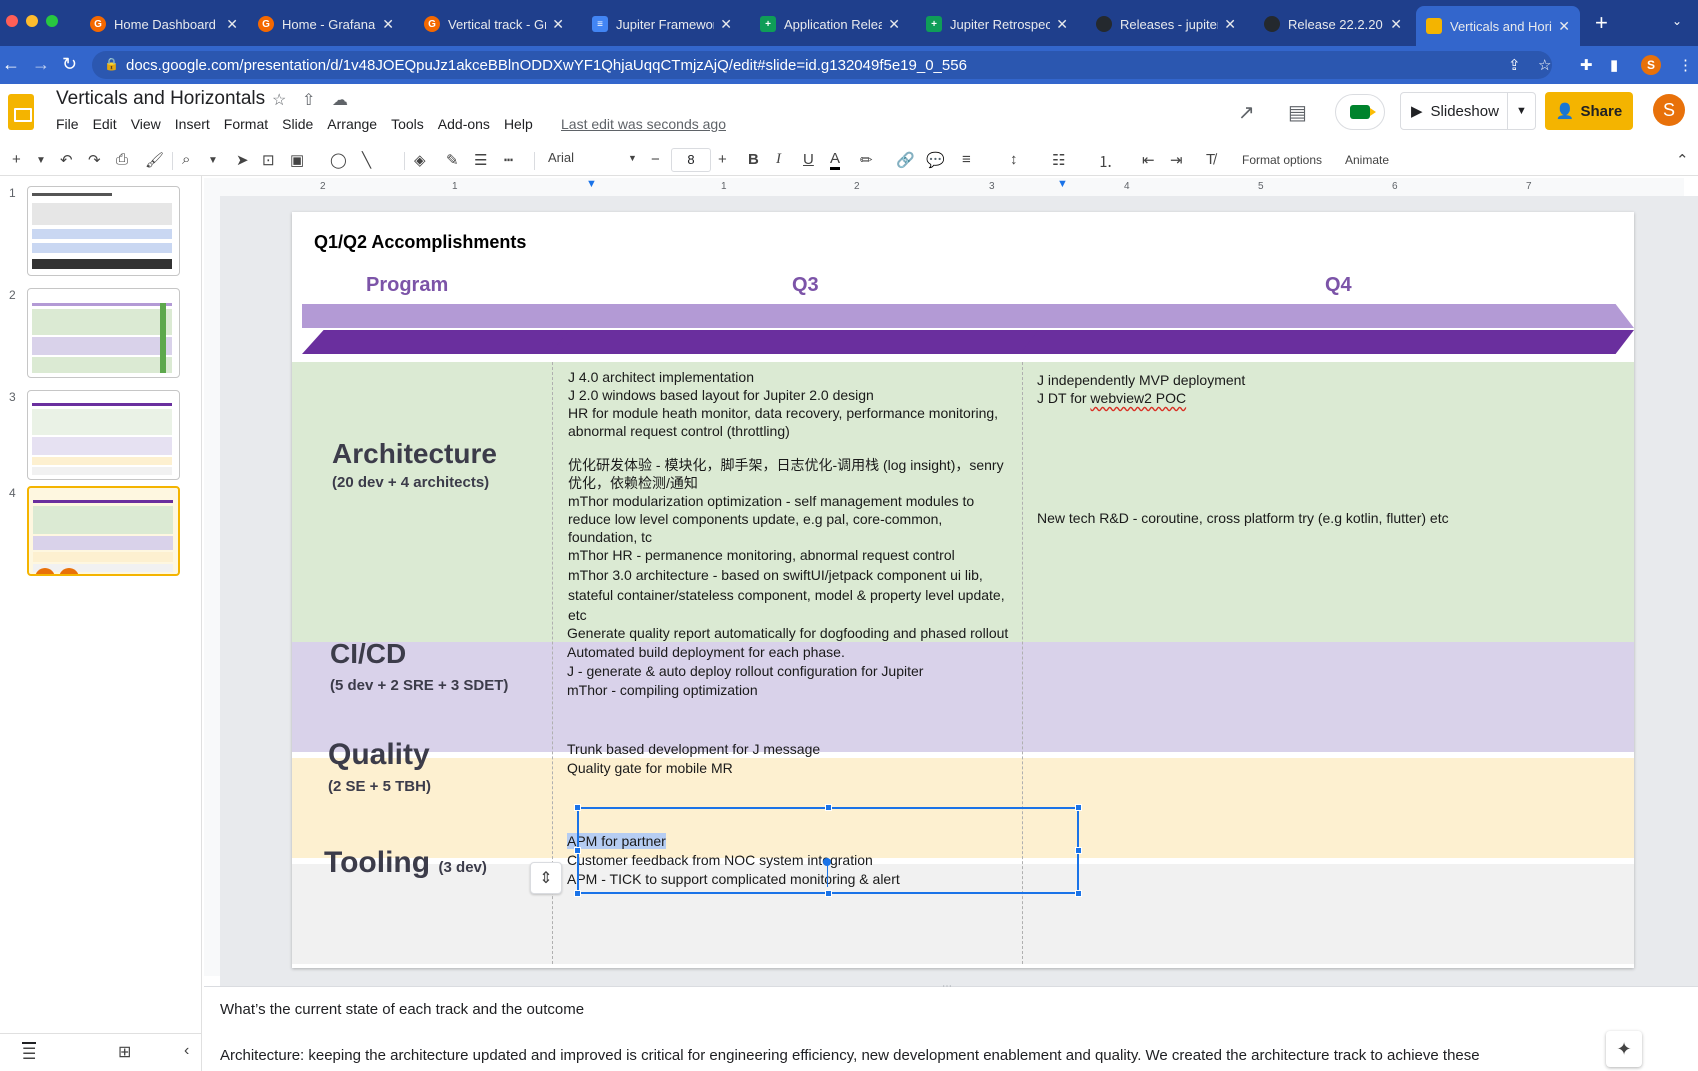 The width and height of the screenshot is (1698, 1071). I want to click on menu-arrange: Arrange, so click(352, 124).